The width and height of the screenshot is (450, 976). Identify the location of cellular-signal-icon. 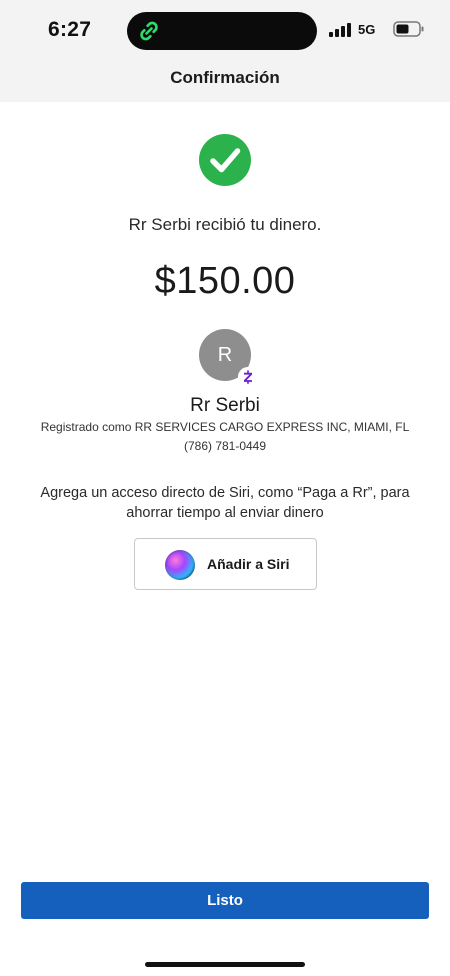
(340, 30).